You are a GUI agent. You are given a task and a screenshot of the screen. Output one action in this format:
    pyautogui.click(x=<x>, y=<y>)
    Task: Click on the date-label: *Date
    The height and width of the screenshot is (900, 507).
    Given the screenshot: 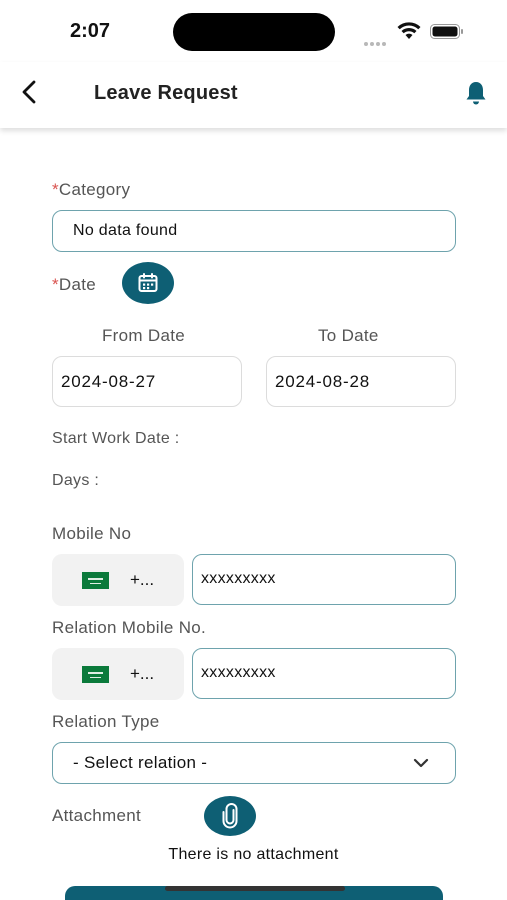 What is the action you would take?
    pyautogui.click(x=74, y=284)
    